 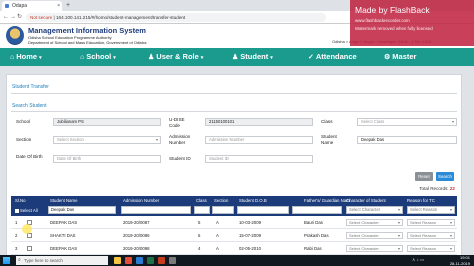 I want to click on student-name-input: Deepak Das, so click(x=407, y=140).